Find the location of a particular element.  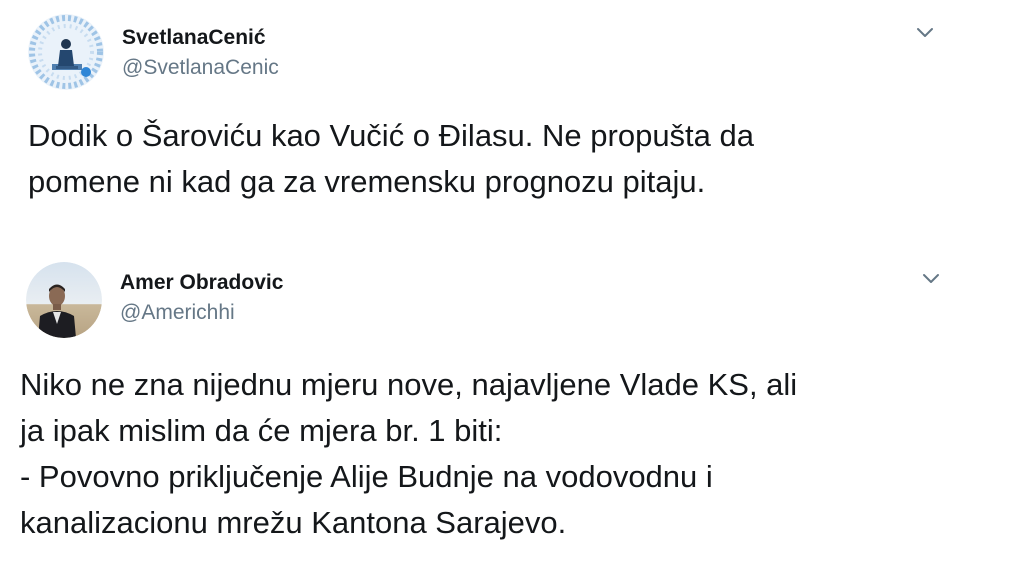

user-handle: @SvetlanaCenic is located at coordinates (200, 68).